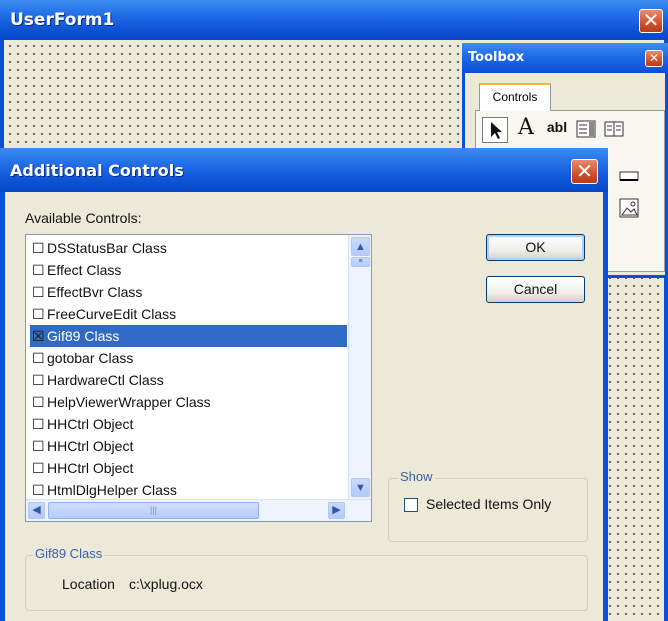 Image resolution: width=668 pixels, height=621 pixels. Describe the element at coordinates (97, 170) in the screenshot. I see `dialog-title: Additional Controls` at that location.